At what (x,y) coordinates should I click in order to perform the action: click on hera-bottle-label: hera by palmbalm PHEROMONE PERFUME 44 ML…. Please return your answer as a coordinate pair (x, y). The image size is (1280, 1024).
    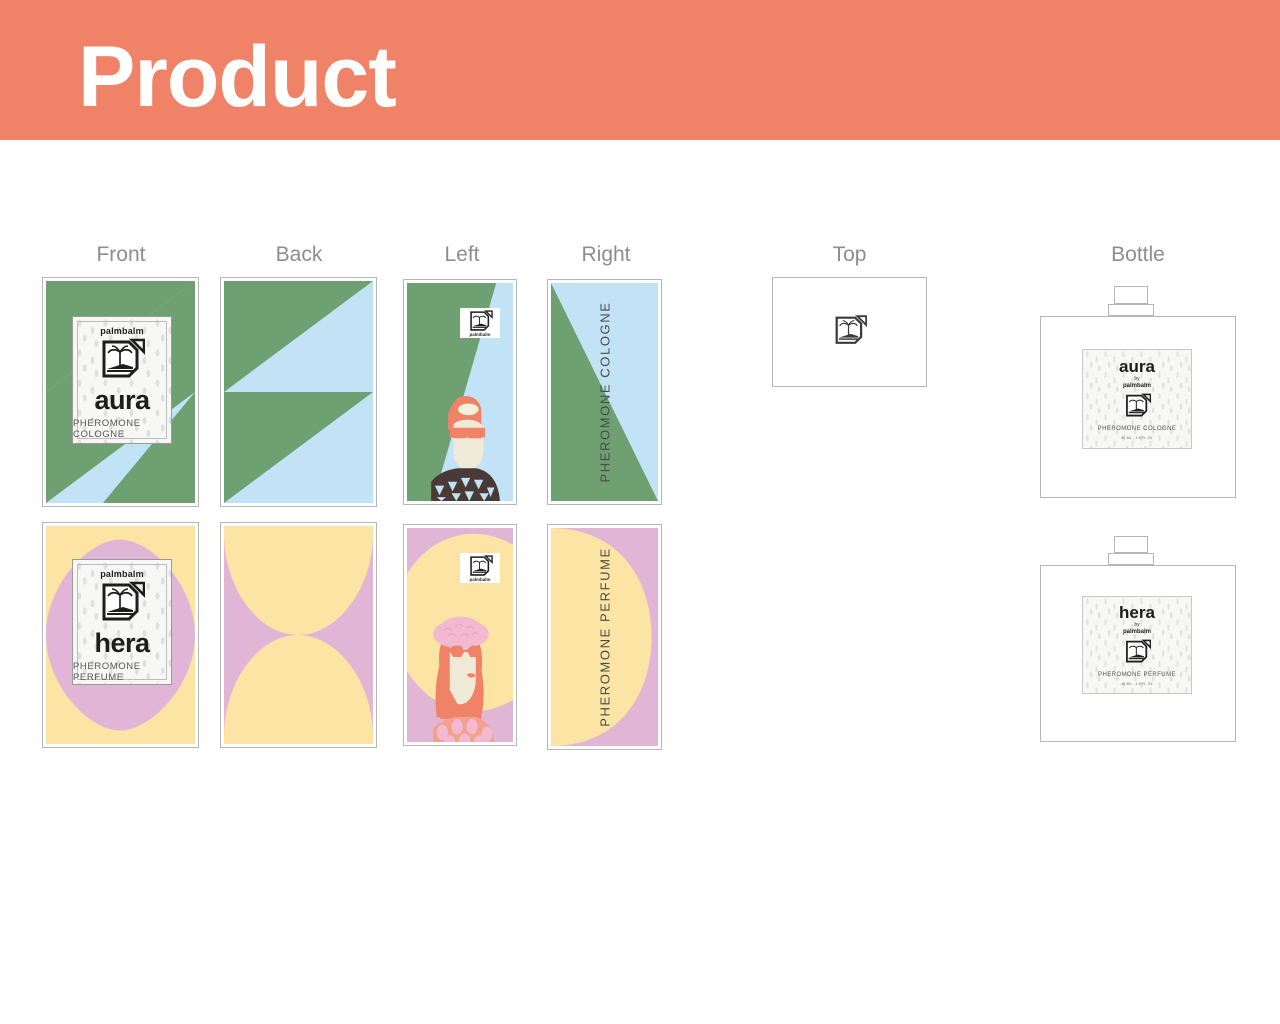
    Looking at the image, I should click on (1137, 645).